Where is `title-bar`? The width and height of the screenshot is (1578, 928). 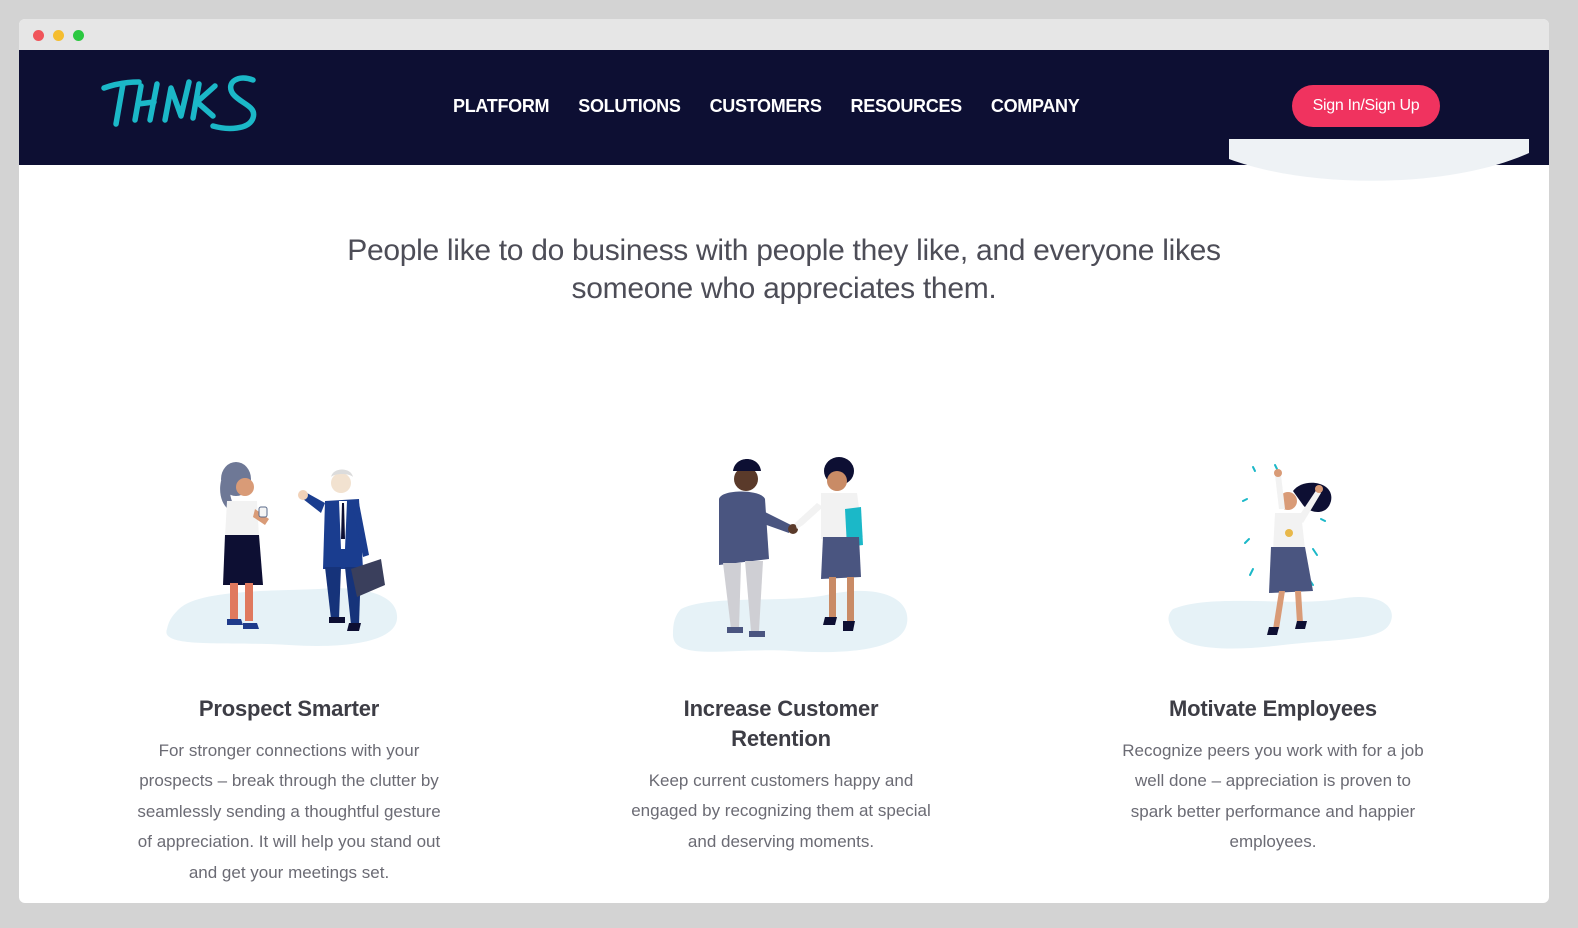 title-bar is located at coordinates (784, 34).